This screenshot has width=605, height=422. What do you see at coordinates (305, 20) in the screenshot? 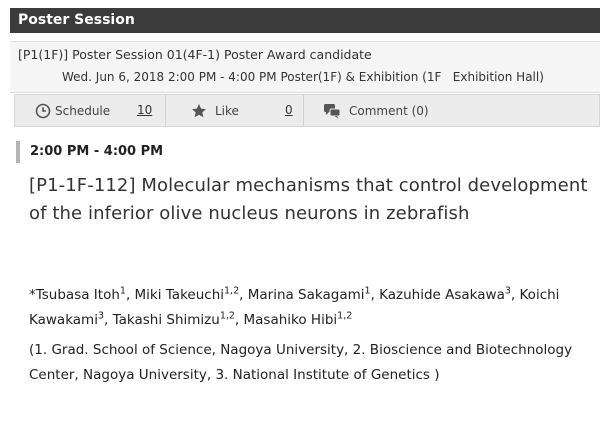
I see `section-header: Poster Session` at bounding box center [305, 20].